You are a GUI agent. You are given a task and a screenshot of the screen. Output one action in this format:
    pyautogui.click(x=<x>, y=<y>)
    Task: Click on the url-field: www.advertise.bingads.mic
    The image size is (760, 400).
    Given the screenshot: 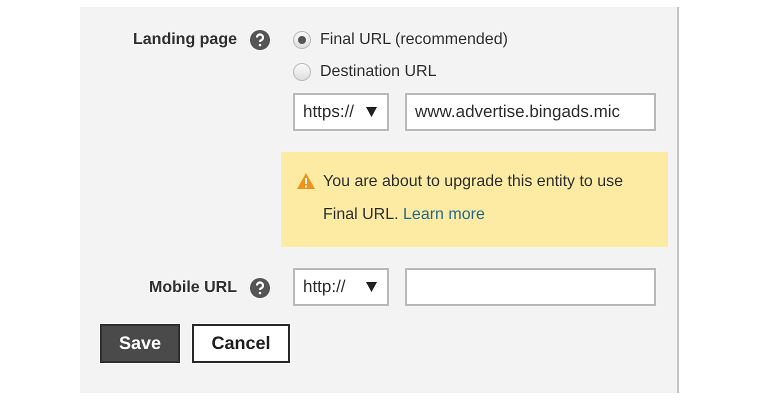 What is the action you would take?
    pyautogui.click(x=530, y=112)
    